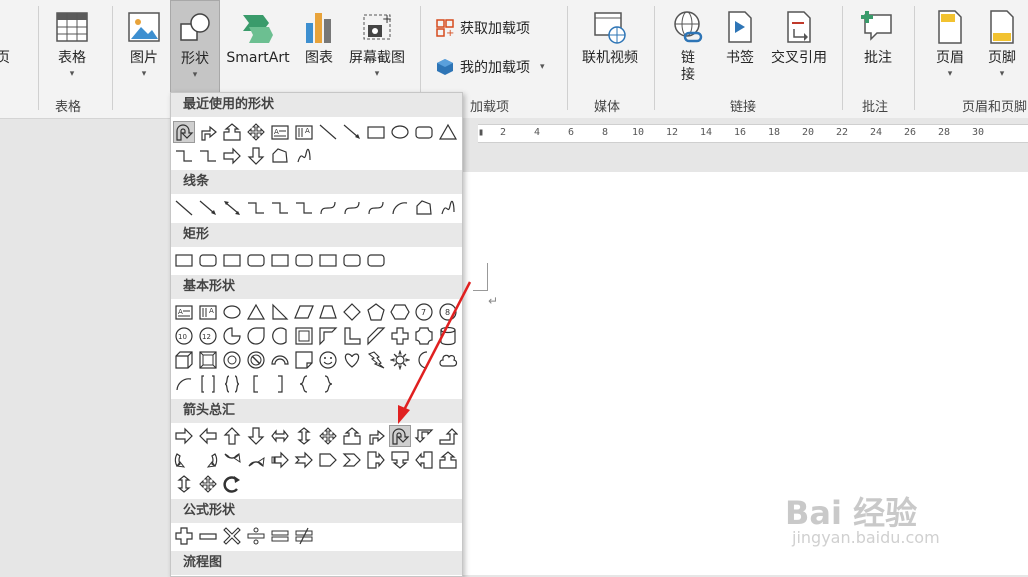  Describe the element at coordinates (352, 460) in the screenshot. I see `chevron-arrow-icon` at that location.